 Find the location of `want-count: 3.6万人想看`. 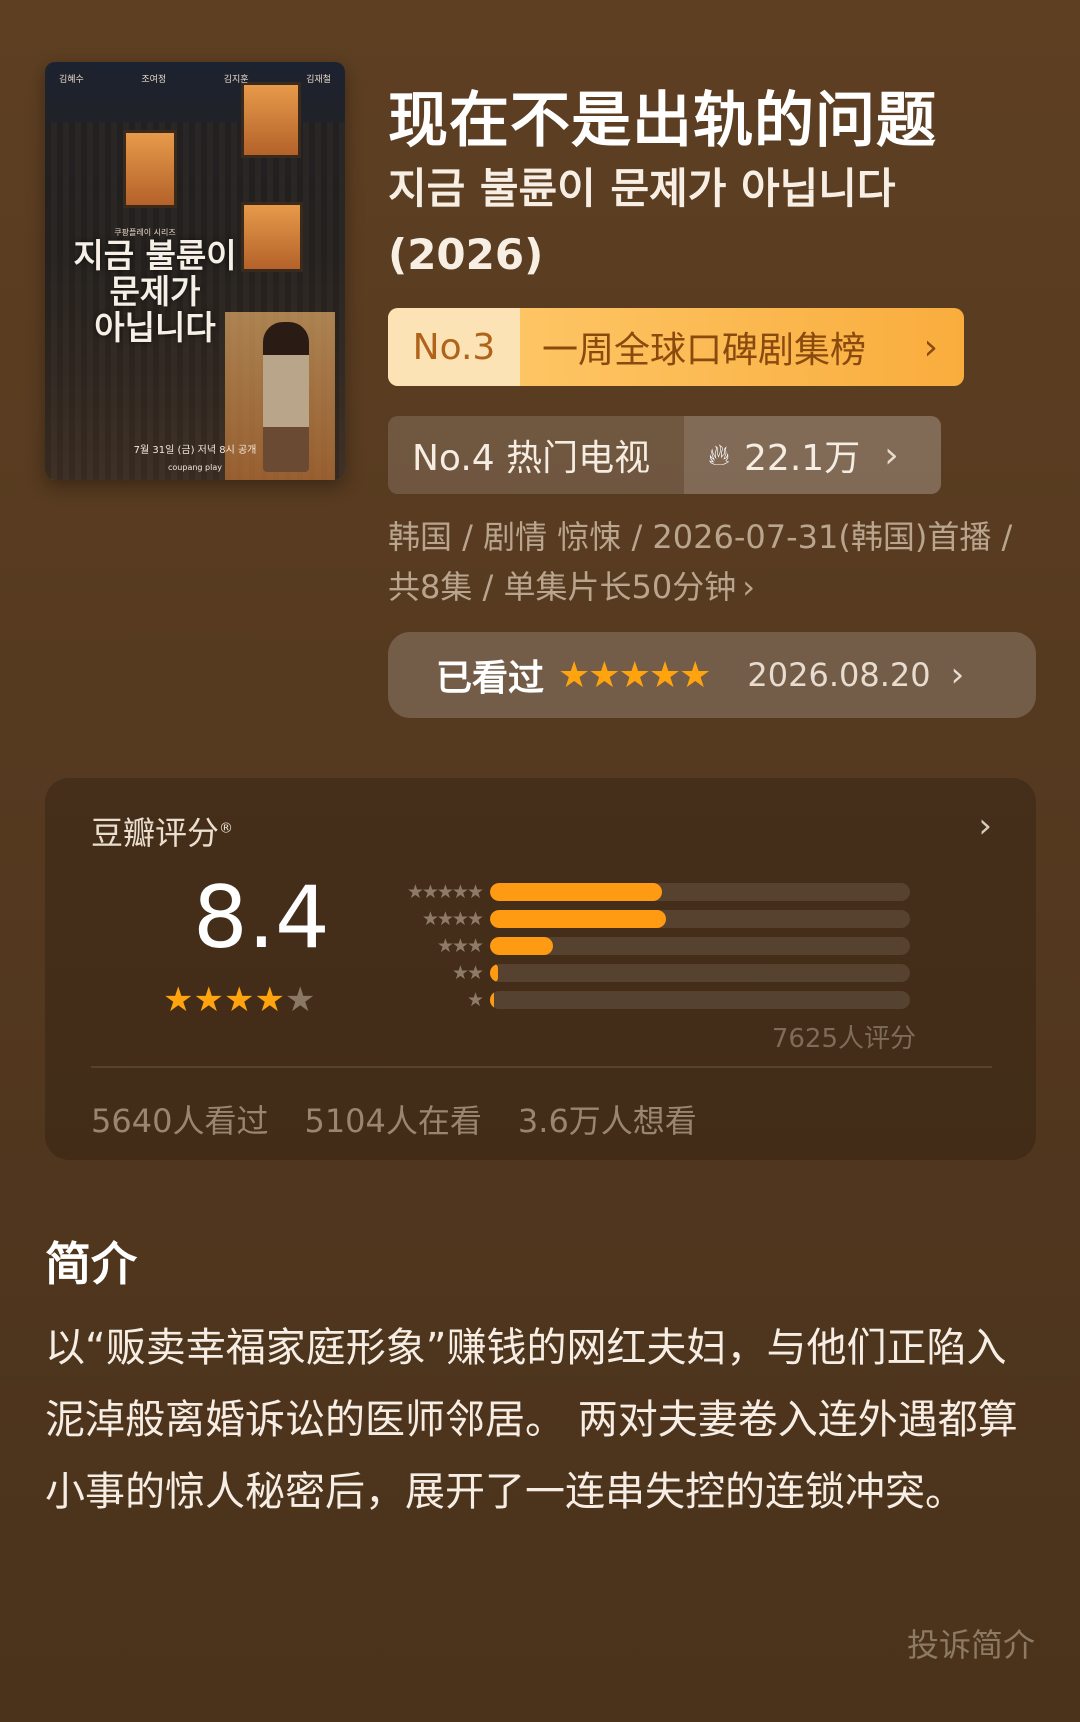

want-count: 3.6万人想看 is located at coordinates (607, 1119).